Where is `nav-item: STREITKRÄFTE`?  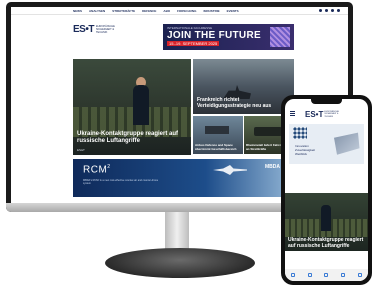 nav-item: STREITKRÄFTE is located at coordinates (123, 11).